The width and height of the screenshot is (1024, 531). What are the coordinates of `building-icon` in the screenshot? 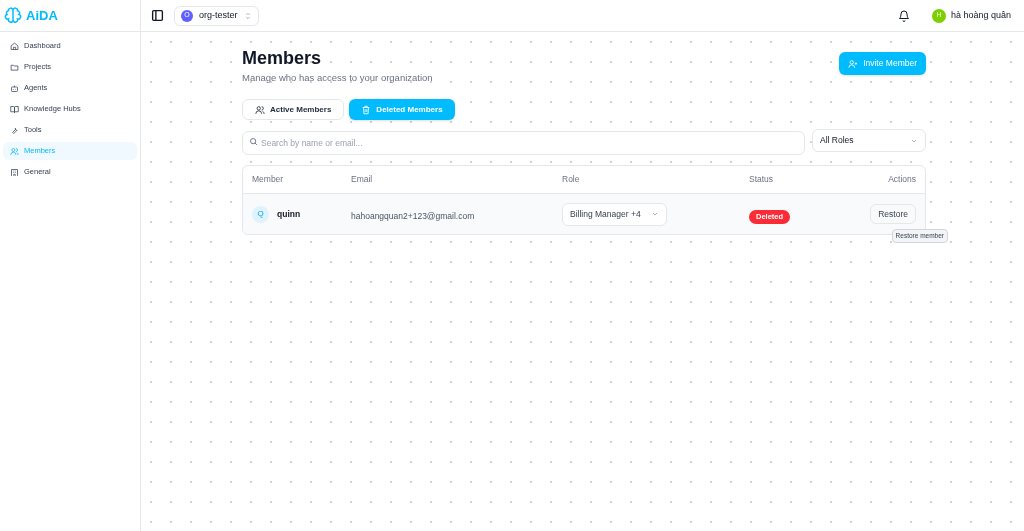 It's located at (14, 172).